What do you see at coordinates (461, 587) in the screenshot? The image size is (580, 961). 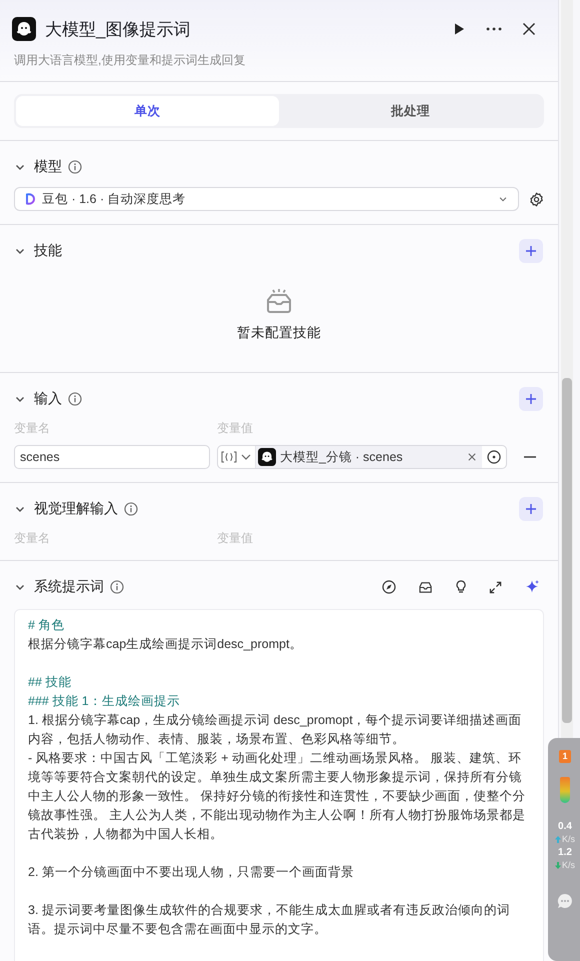 I see `lightbulb-icon` at bounding box center [461, 587].